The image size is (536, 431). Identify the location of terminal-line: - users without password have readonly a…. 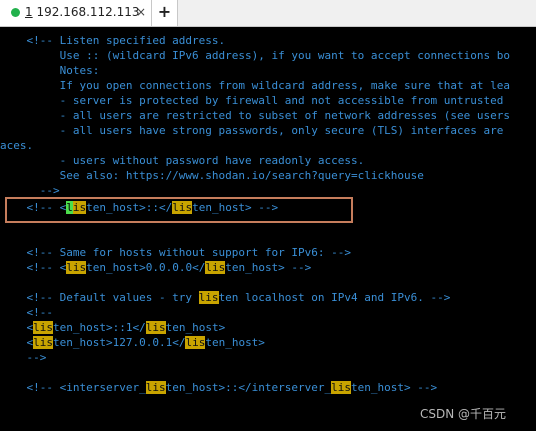
(182, 160).